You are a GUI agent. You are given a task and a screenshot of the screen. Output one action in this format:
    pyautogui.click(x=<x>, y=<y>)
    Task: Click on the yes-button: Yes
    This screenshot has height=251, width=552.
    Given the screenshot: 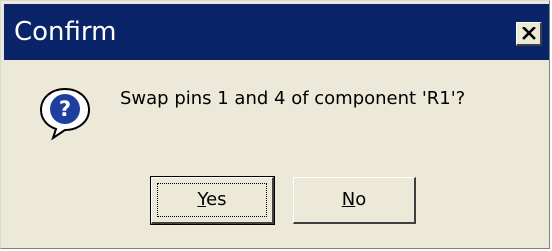 What is the action you would take?
    pyautogui.click(x=212, y=200)
    